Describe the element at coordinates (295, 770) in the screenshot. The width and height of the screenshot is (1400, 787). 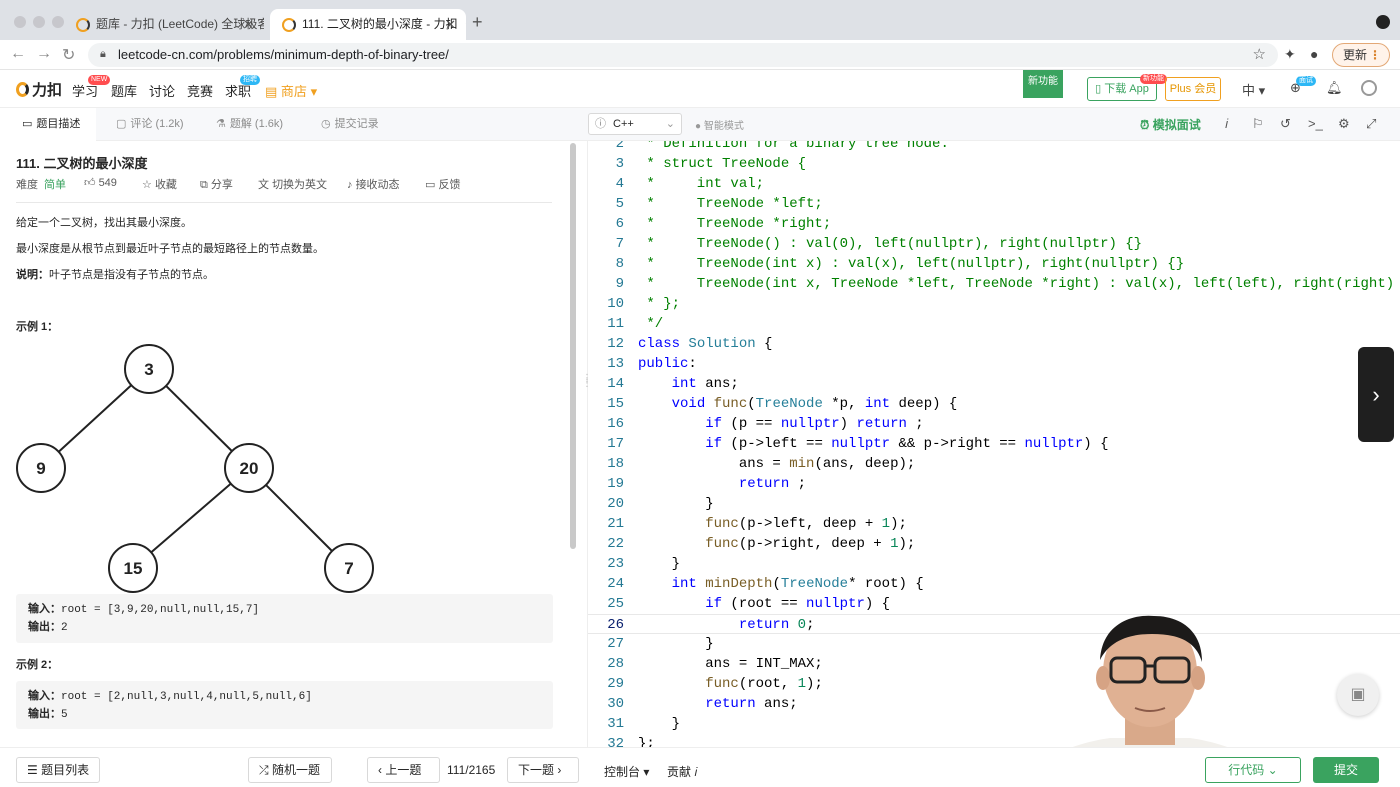
I see `random-label: 随机一题` at that location.